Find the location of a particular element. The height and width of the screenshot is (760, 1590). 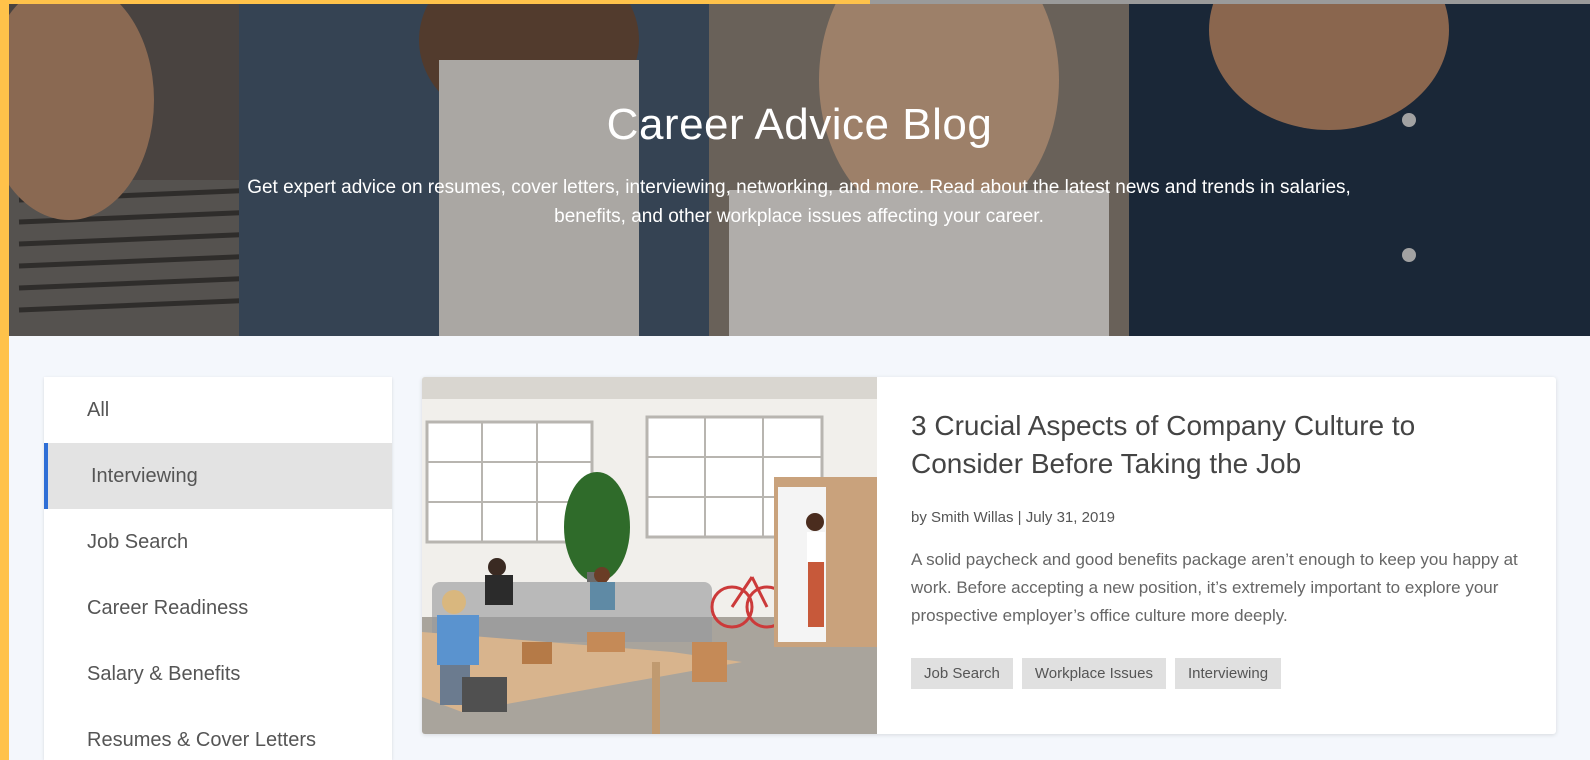

sidebar-item-salary-benefits: Salary & Benefits is located at coordinates (218, 674).